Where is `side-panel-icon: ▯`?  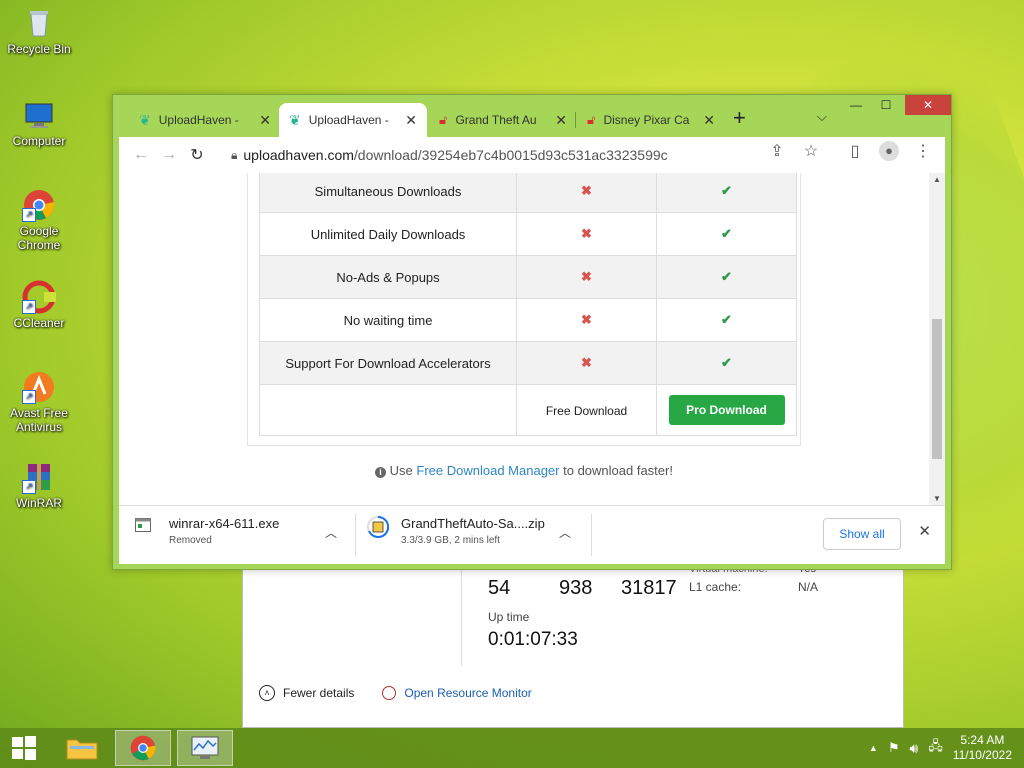 side-panel-icon: ▯ is located at coordinates (855, 151).